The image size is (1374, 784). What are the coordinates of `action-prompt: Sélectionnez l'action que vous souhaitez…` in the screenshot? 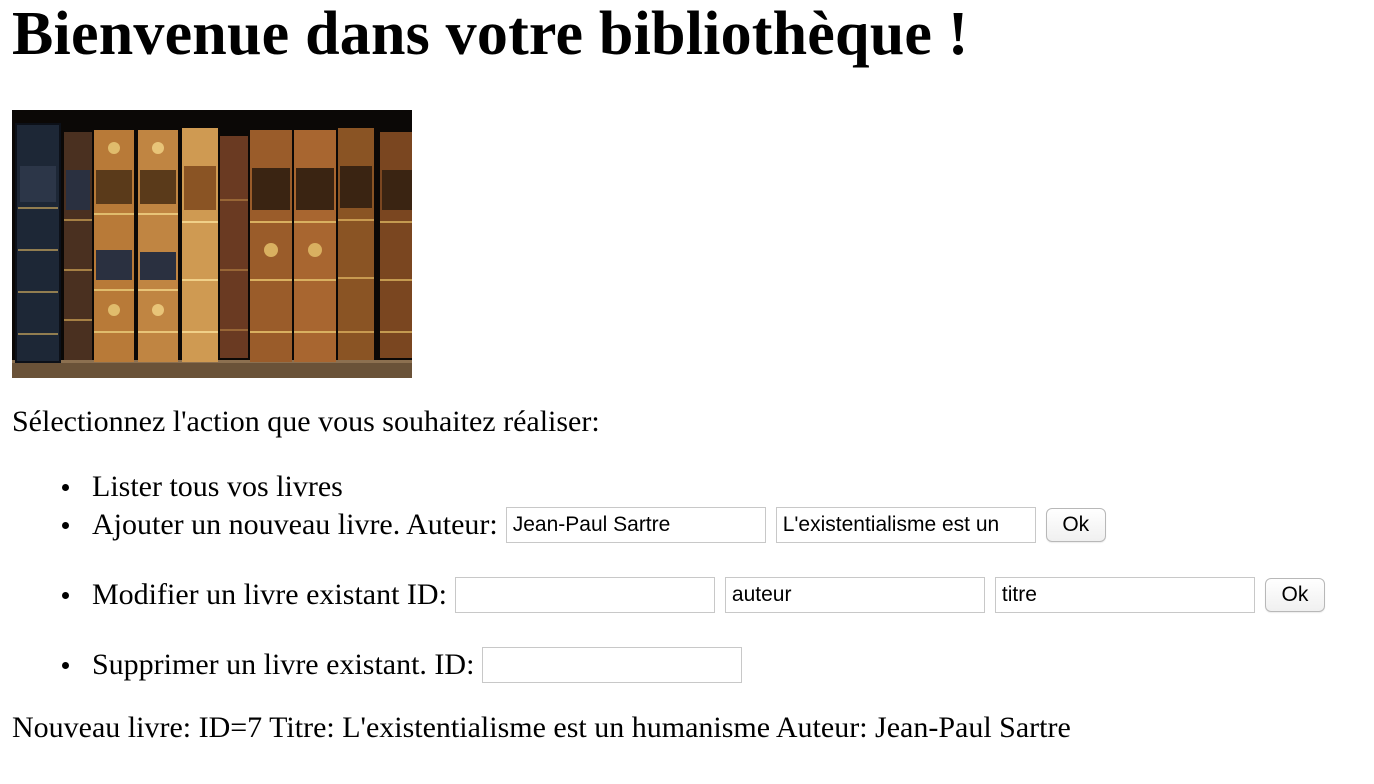 It's located at (306, 421).